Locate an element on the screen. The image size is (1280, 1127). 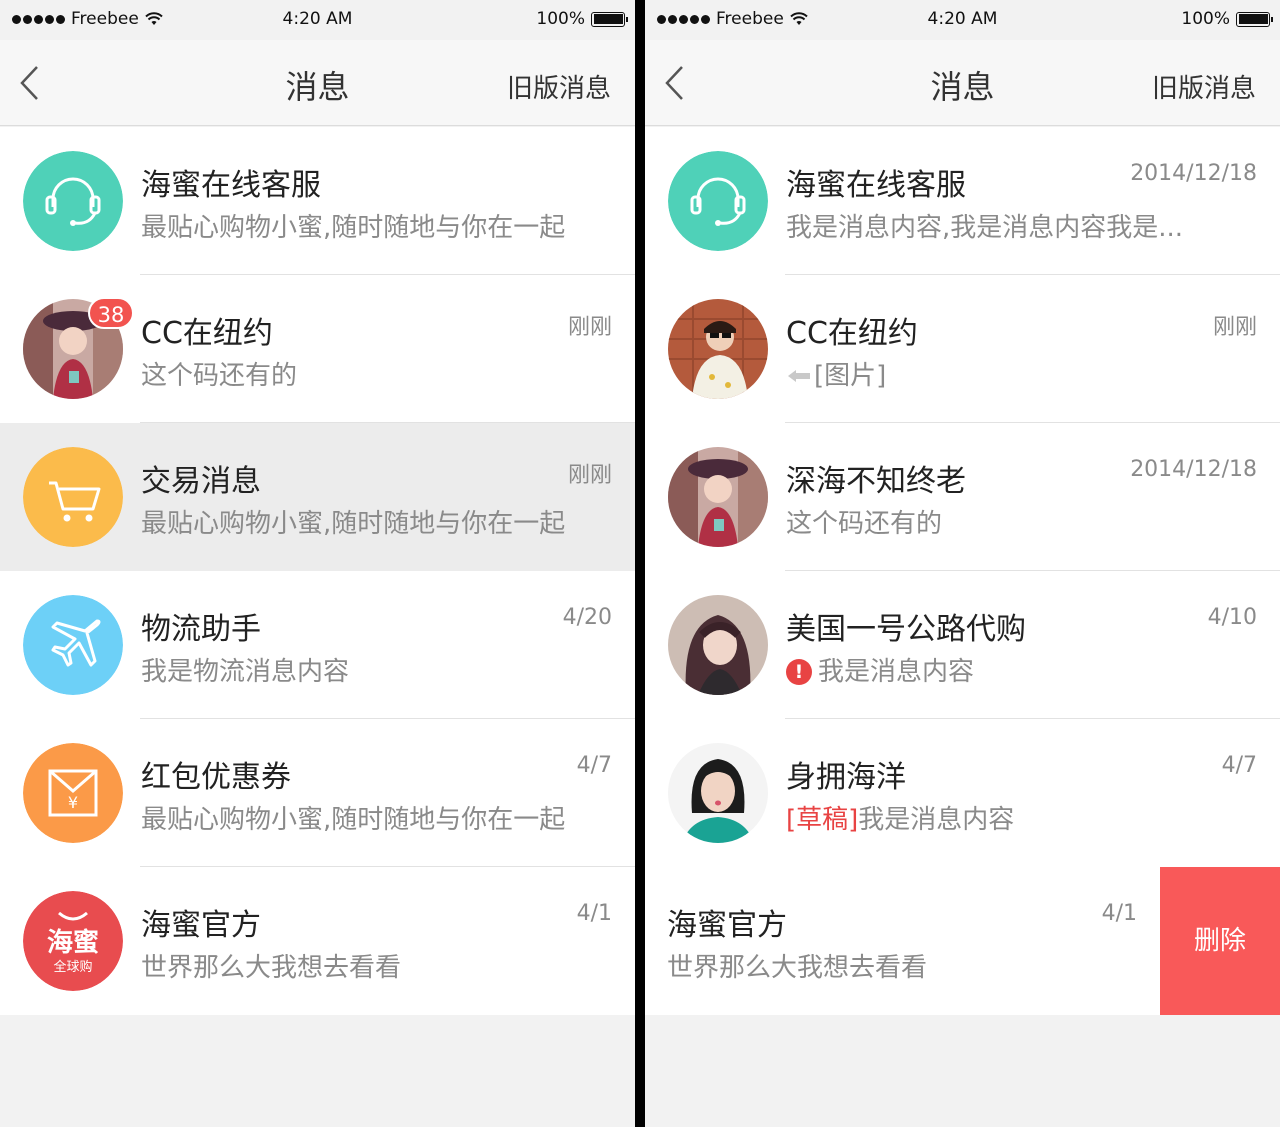
list-item: 交易消息 最贴心购物小蜜,随时随地与你在一起 刚刚 is located at coordinates (317, 497).